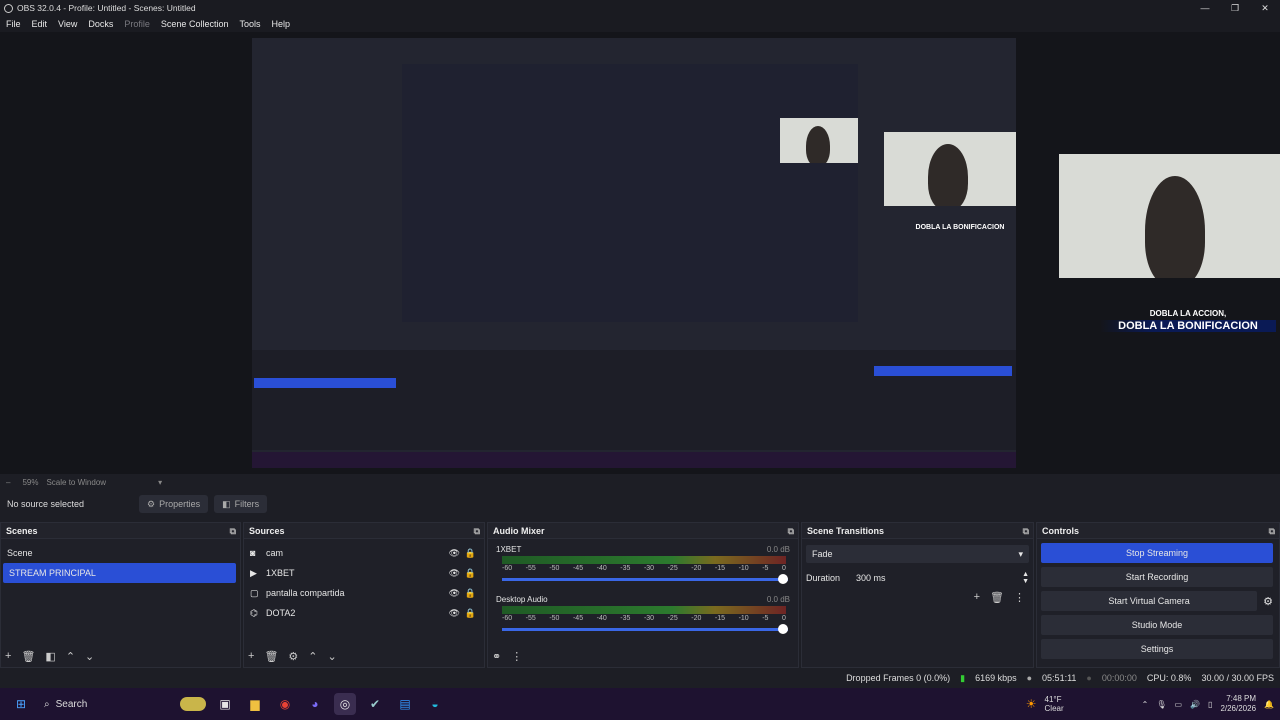  What do you see at coordinates (1195, 704) in the screenshot?
I see `volume-icon: 🔊` at bounding box center [1195, 704].